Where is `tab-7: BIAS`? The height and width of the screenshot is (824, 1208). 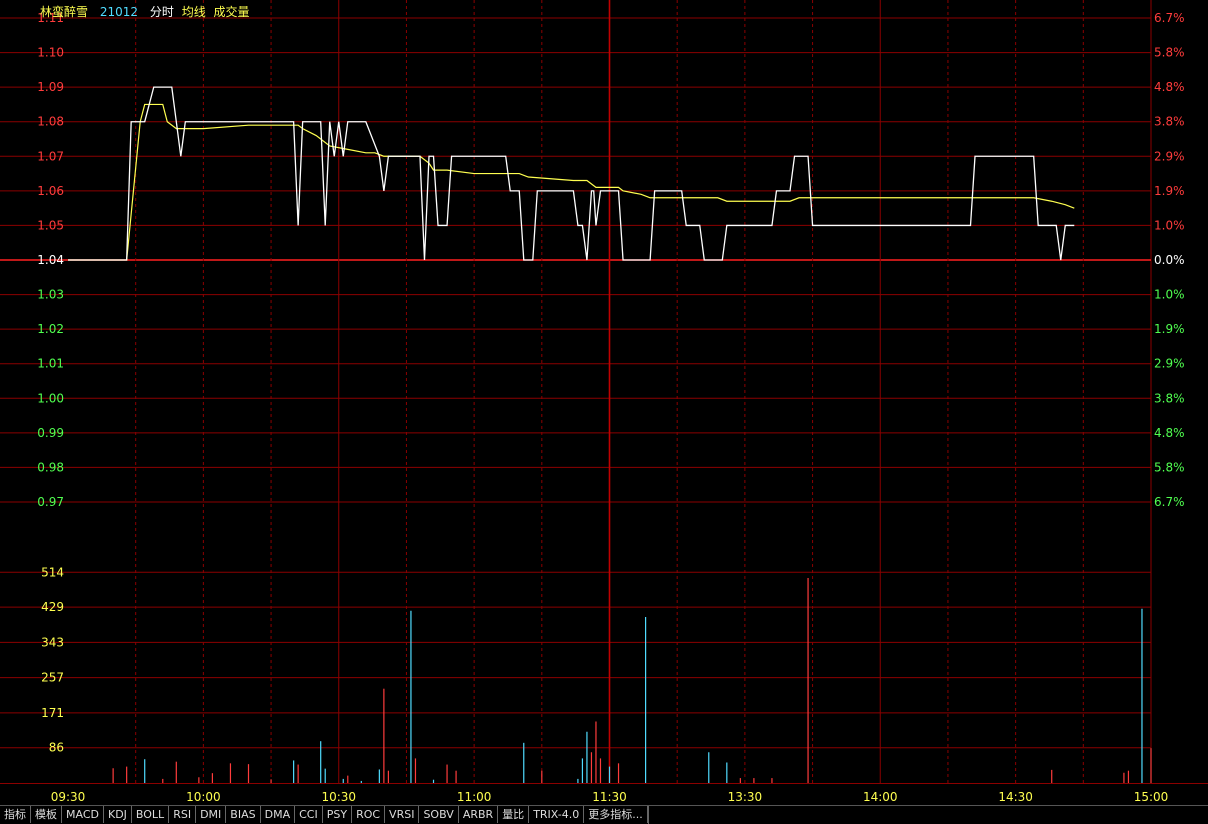 tab-7: BIAS is located at coordinates (243, 814).